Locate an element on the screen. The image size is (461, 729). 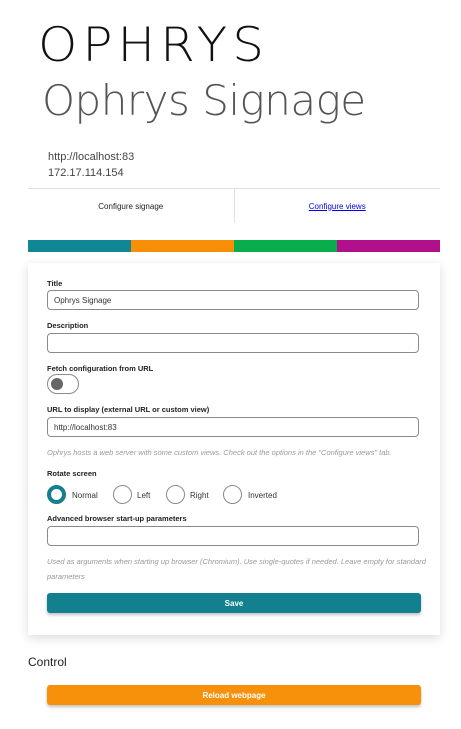
tab-configure-signage-label: Configure signage is located at coordinates (130, 206).